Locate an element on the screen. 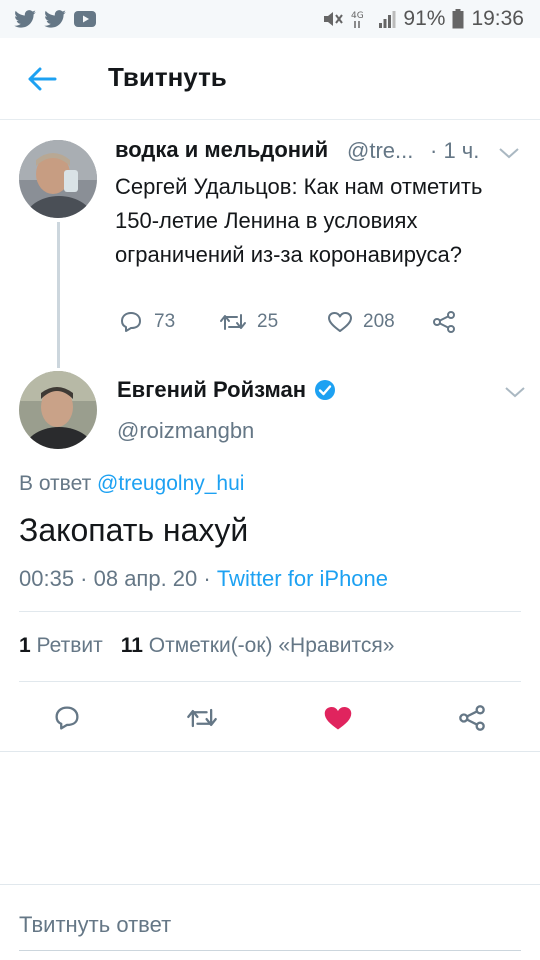  arrow-left-icon is located at coordinates (42, 79).